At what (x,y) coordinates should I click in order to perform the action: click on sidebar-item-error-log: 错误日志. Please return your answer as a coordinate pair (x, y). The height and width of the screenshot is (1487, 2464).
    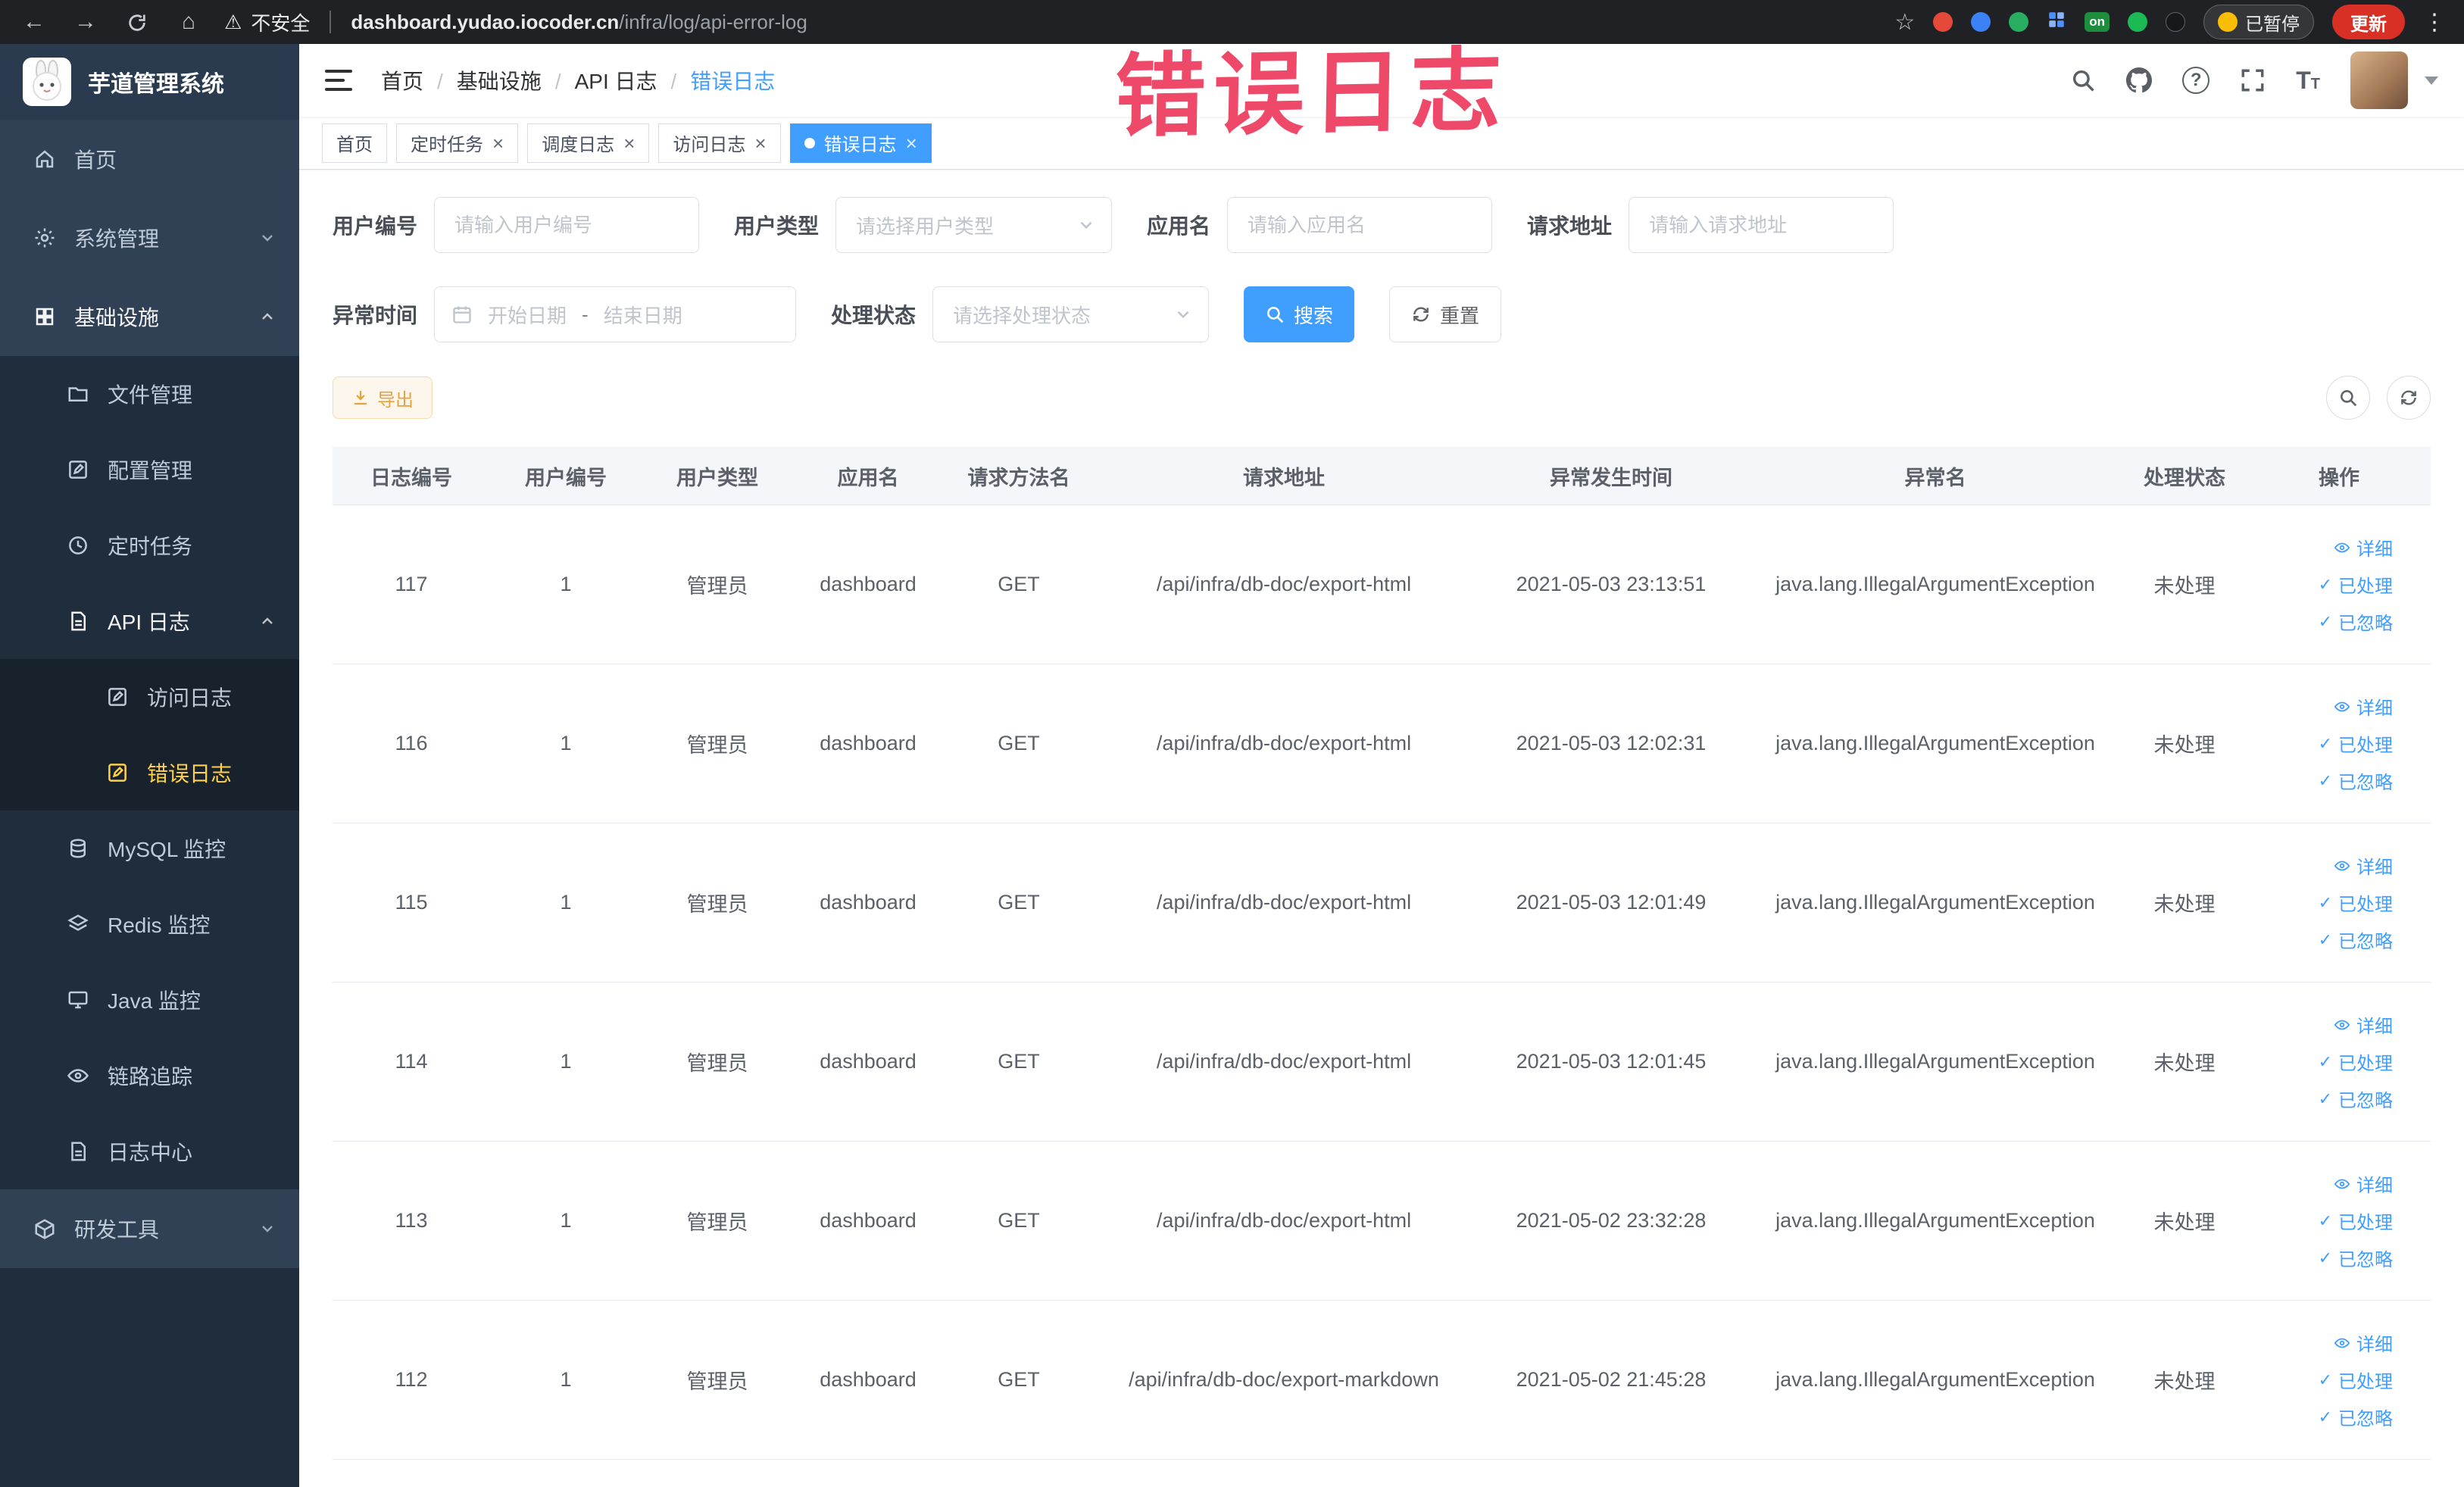
    Looking at the image, I should click on (149, 773).